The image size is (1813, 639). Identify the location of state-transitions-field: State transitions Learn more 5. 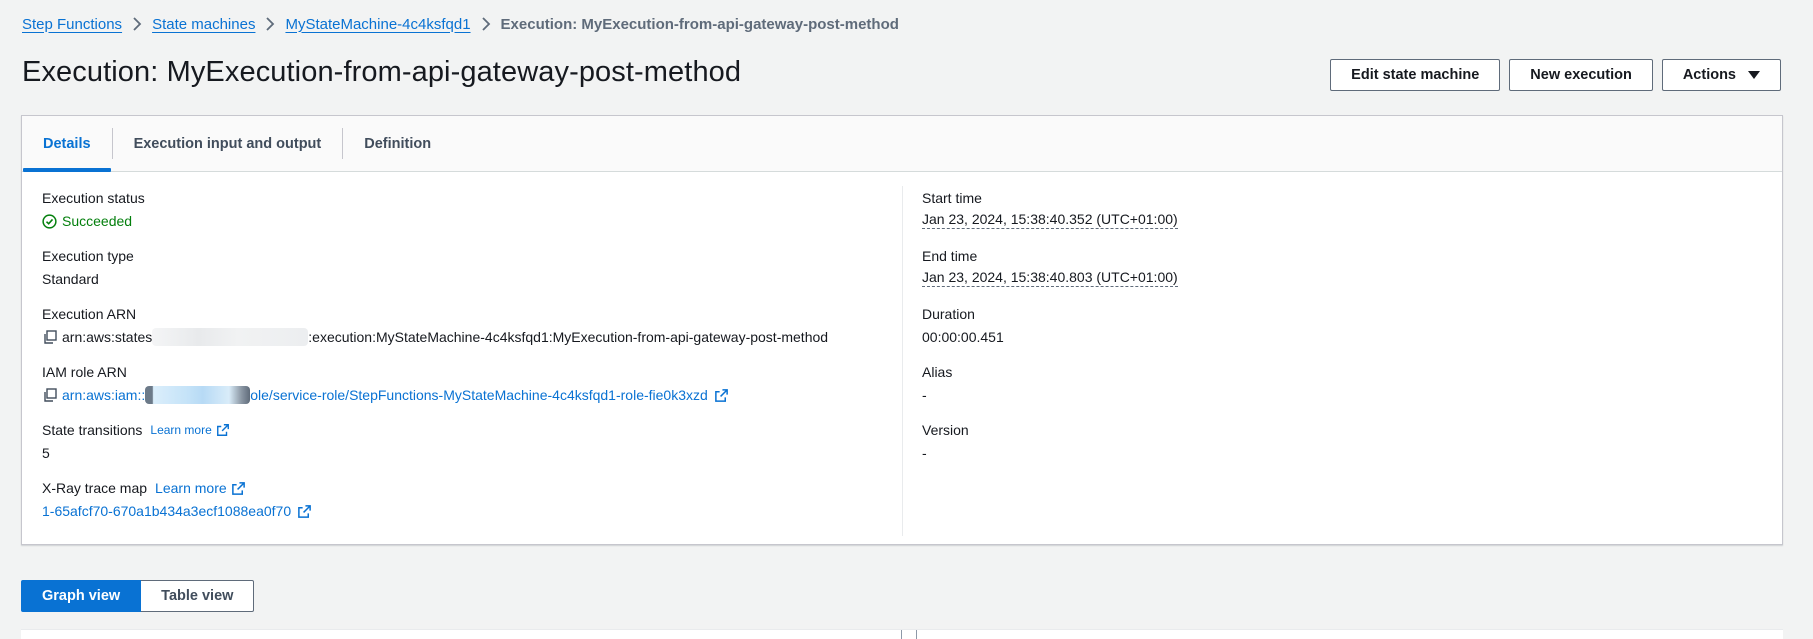
(136, 441).